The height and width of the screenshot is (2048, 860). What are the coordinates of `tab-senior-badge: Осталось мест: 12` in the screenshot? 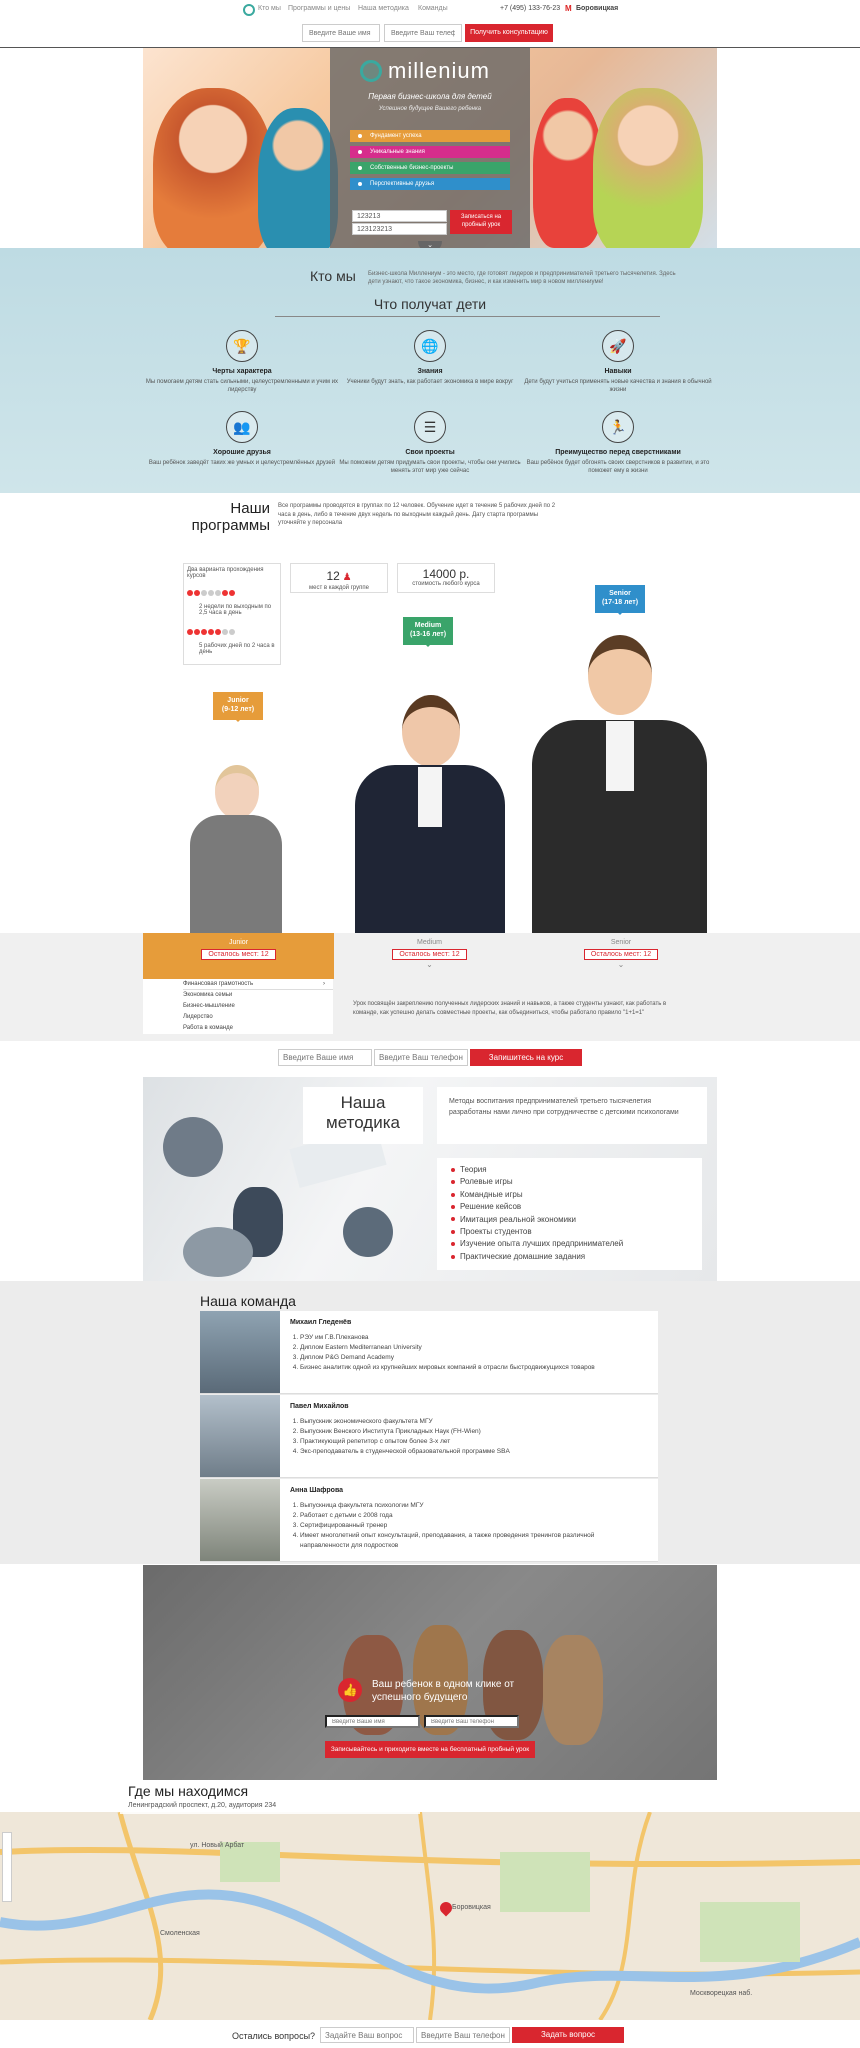 It's located at (621, 954).